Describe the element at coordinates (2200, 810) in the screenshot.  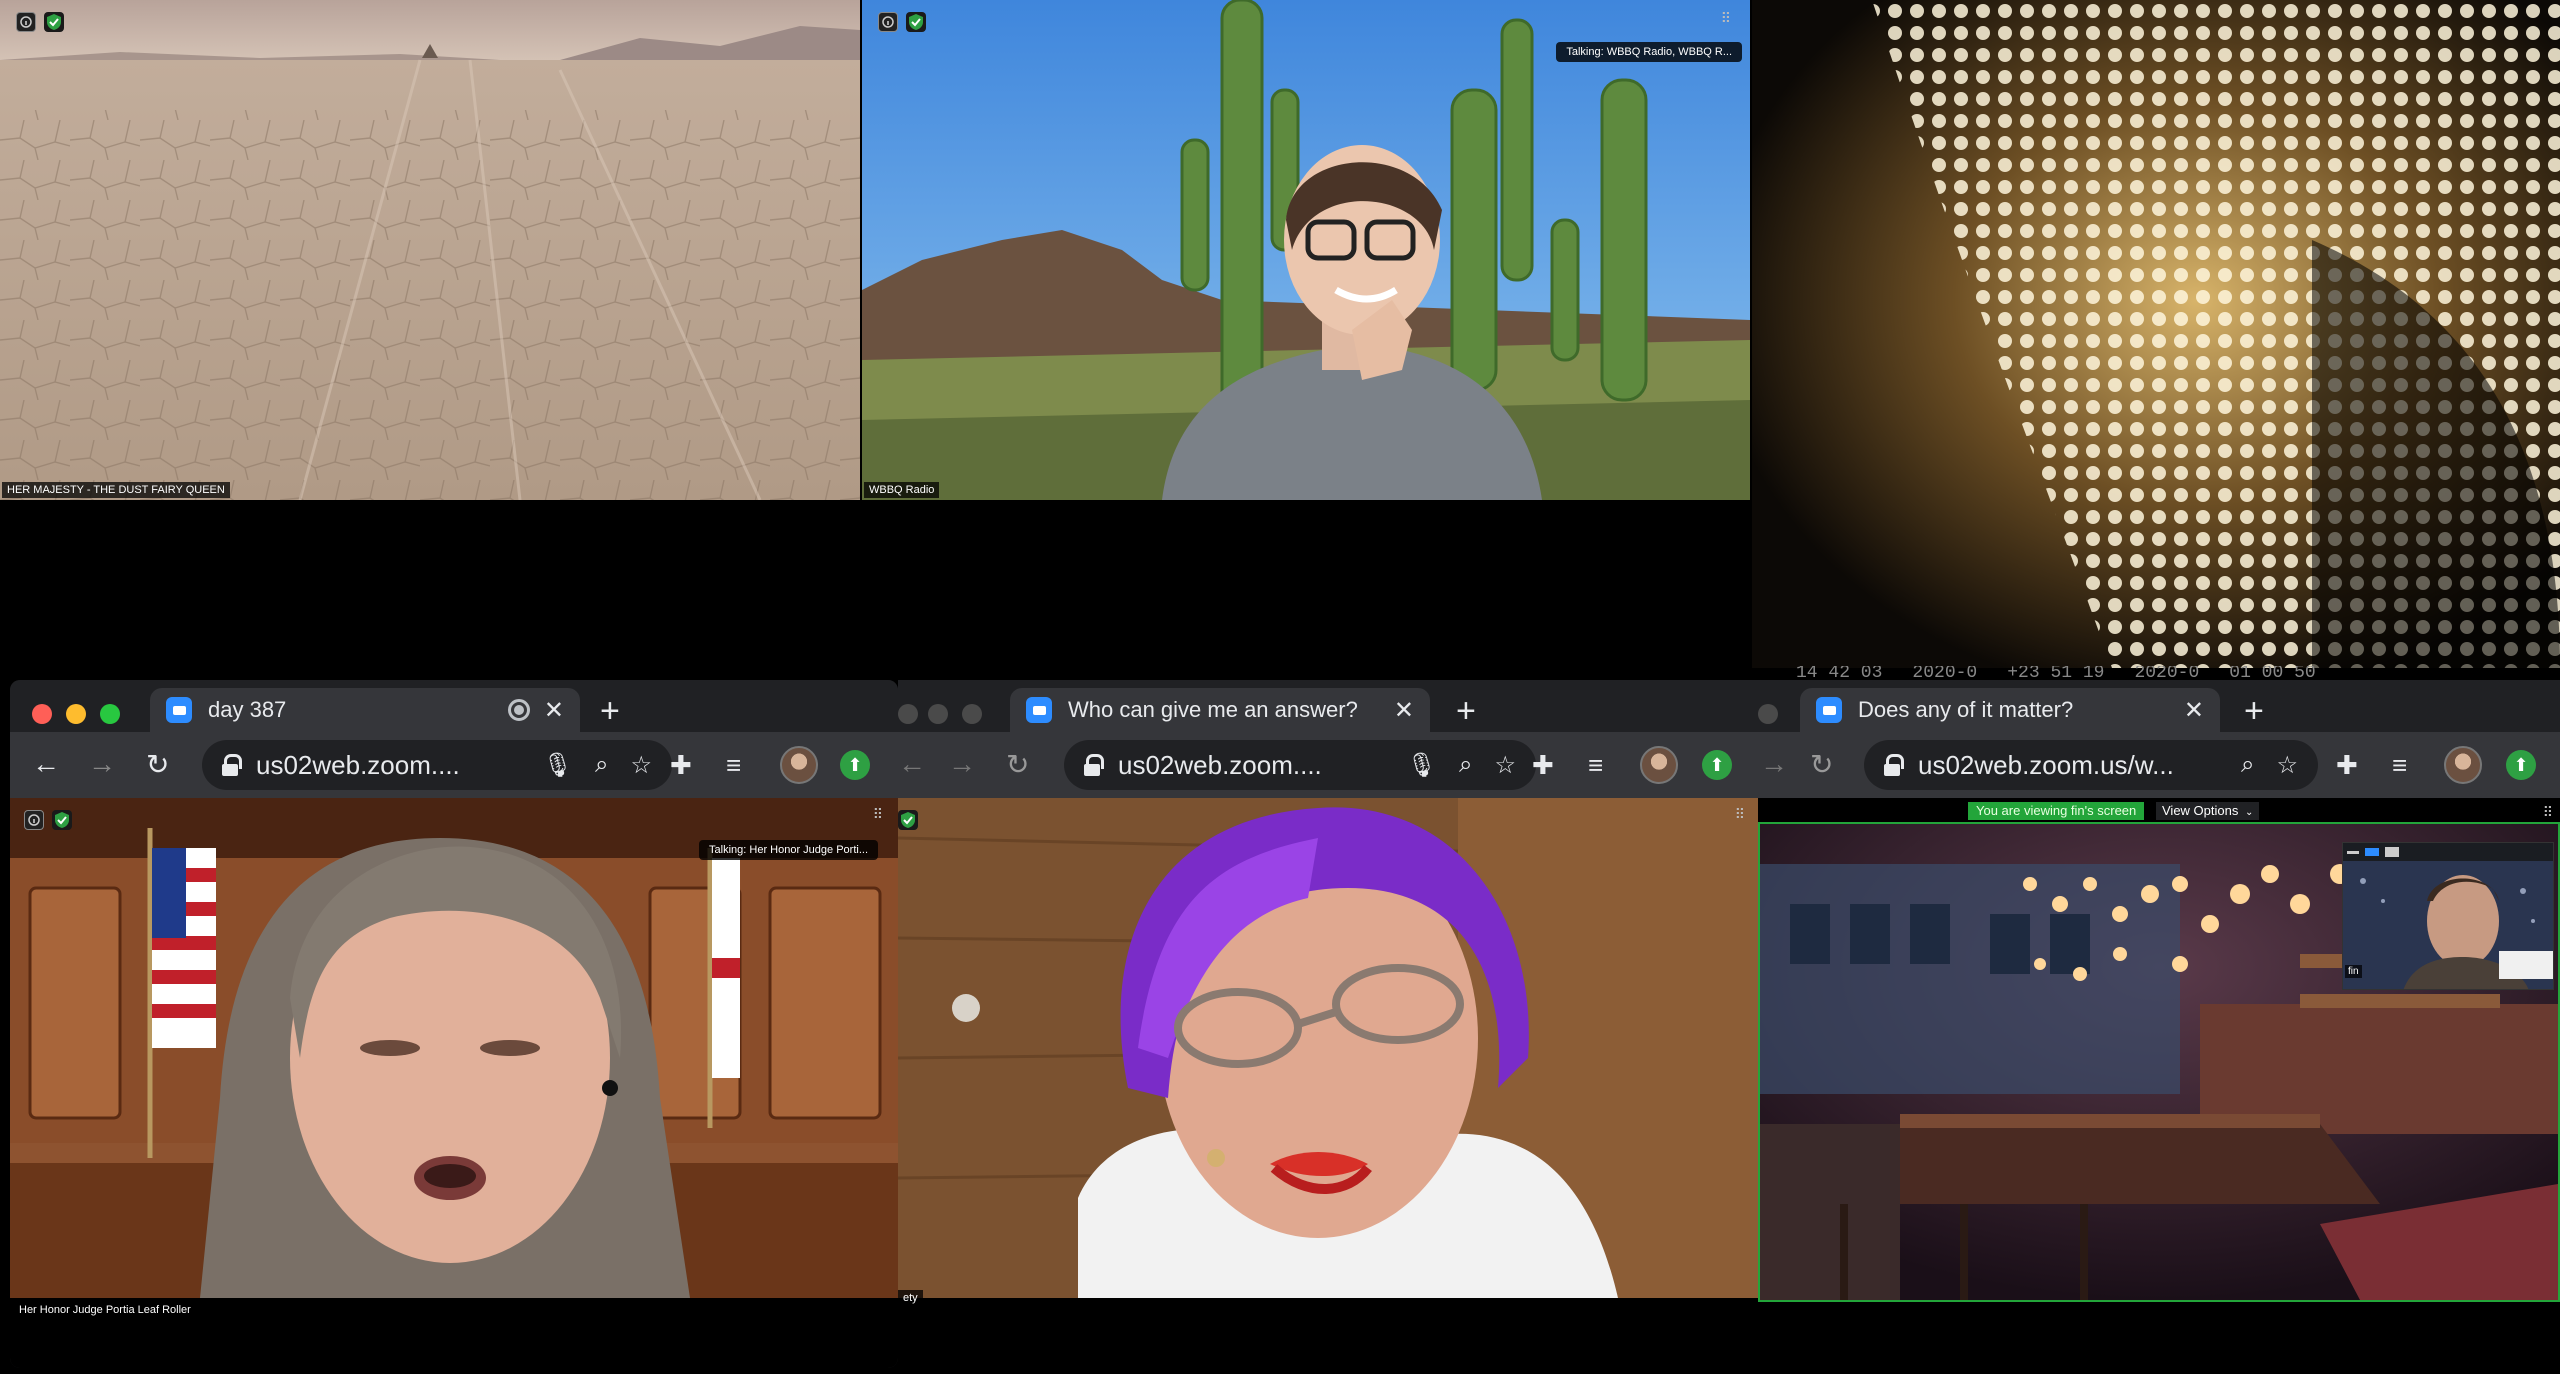
I see `view-options-label: View Options` at that location.